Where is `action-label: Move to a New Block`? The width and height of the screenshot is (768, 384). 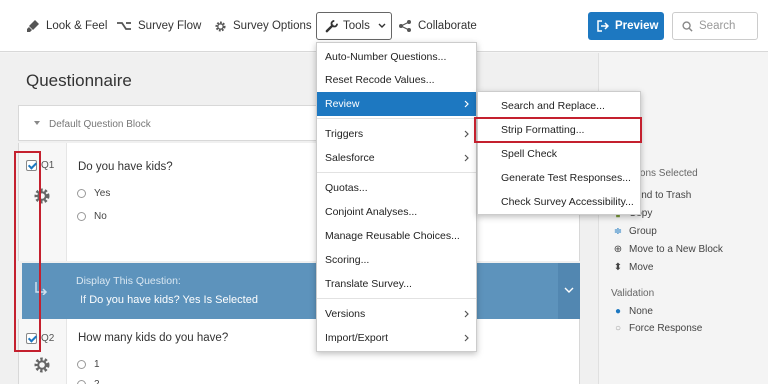
action-label: Move to a New Block is located at coordinates (676, 249).